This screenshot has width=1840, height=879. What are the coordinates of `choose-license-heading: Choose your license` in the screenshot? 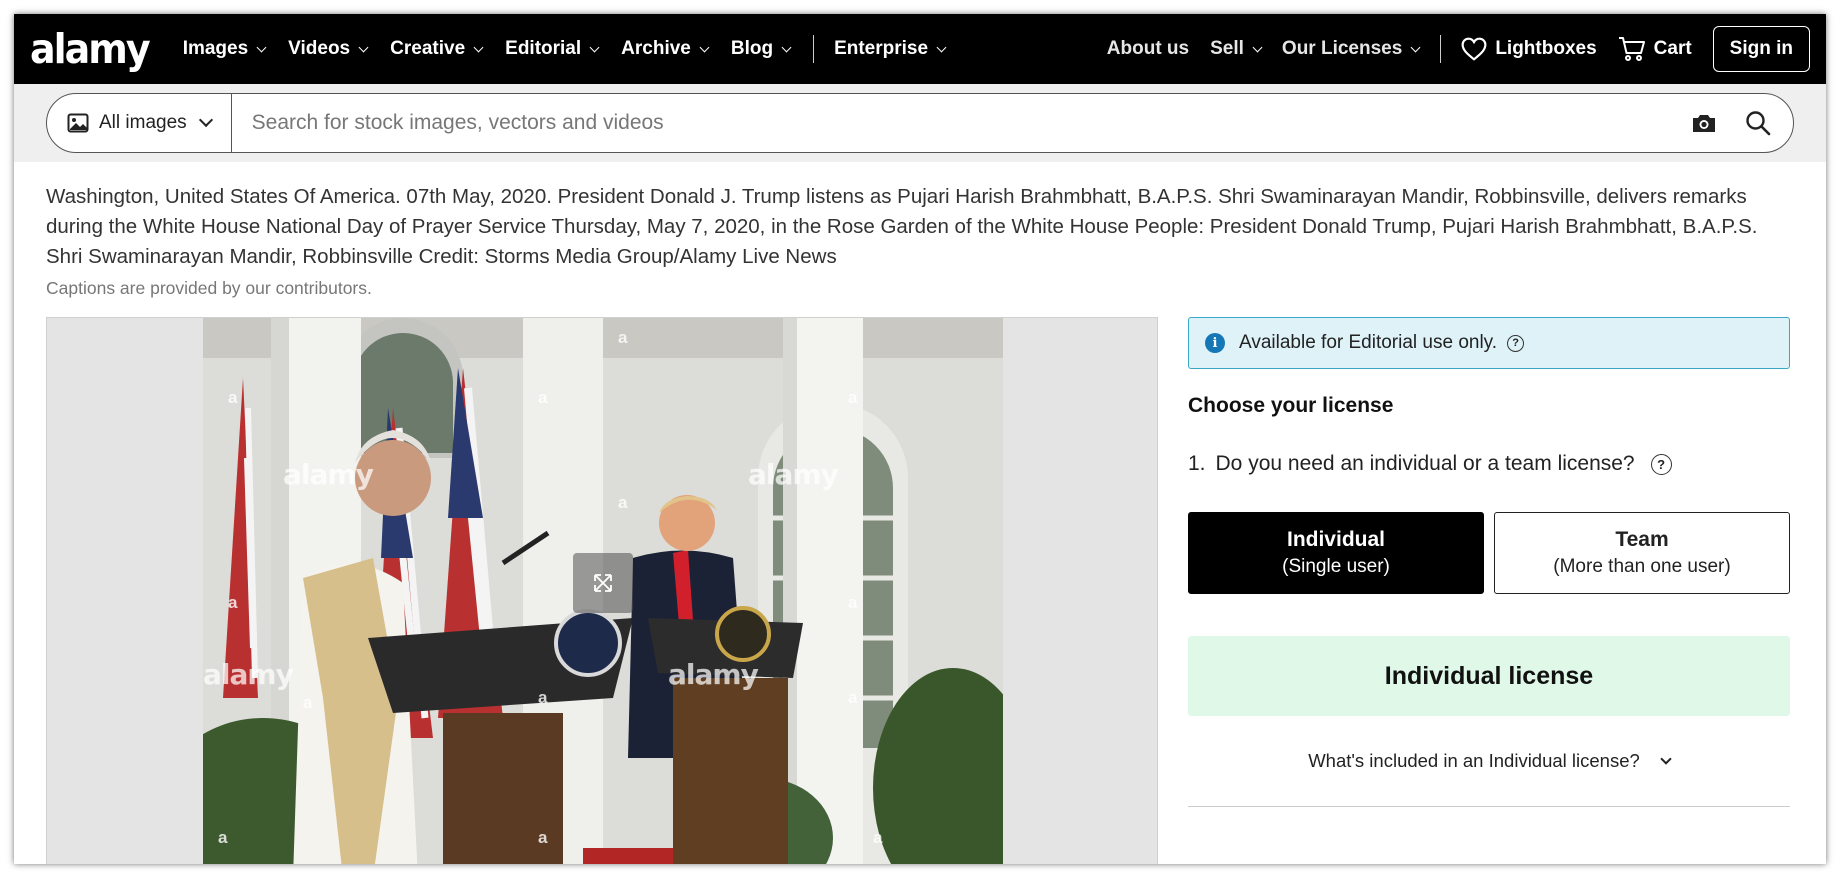 It's located at (1291, 405).